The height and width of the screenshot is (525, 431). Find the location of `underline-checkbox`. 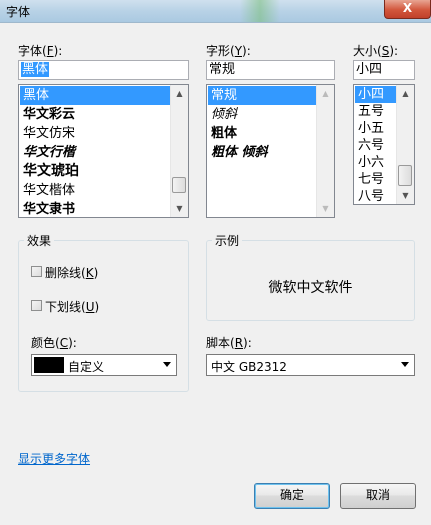

underline-checkbox is located at coordinates (36, 305).